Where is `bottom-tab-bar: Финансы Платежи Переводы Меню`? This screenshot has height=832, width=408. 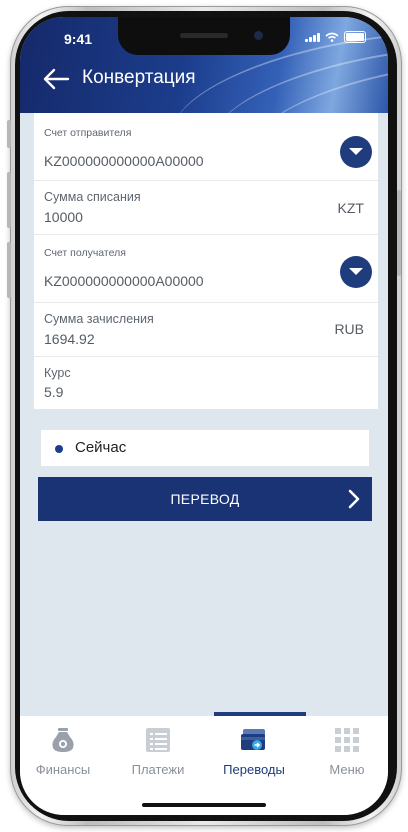 bottom-tab-bar: Финансы Платежи Переводы Меню is located at coordinates (204, 763).